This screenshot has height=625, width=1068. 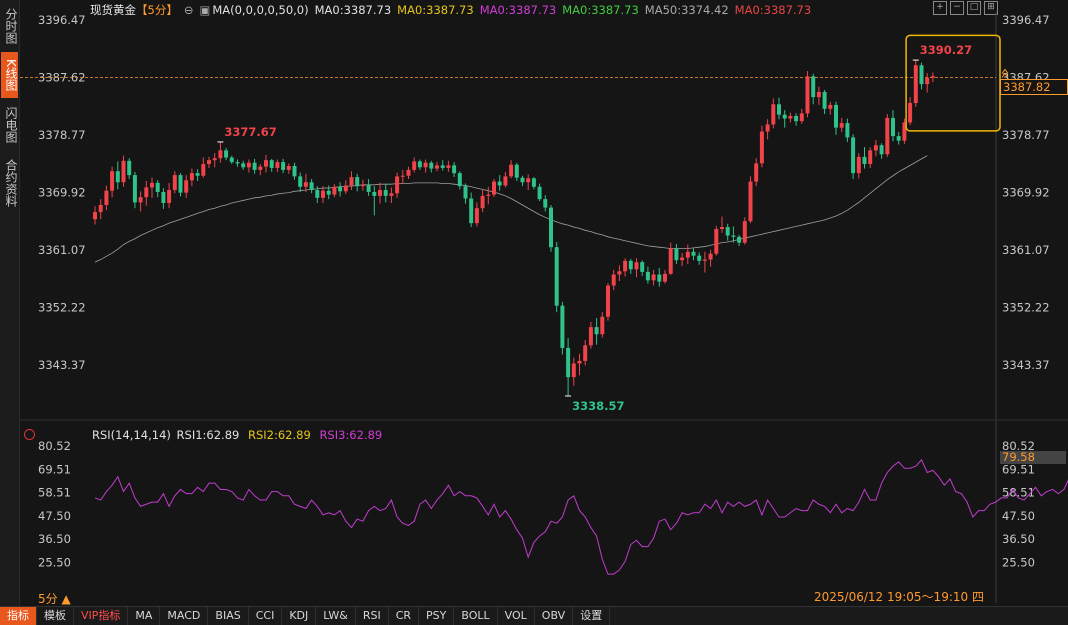 What do you see at coordinates (516, 616) in the screenshot?
I see `toolbar-item-13: VOL` at bounding box center [516, 616].